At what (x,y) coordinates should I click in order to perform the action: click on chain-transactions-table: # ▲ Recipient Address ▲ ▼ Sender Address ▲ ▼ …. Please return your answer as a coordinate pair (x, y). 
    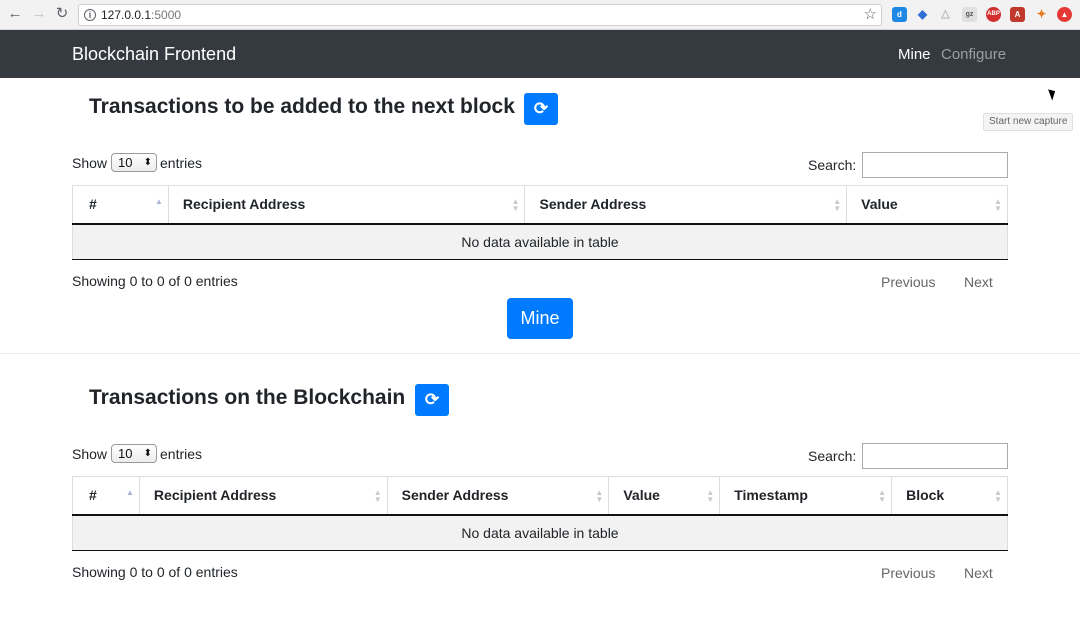
    Looking at the image, I should click on (540, 513).